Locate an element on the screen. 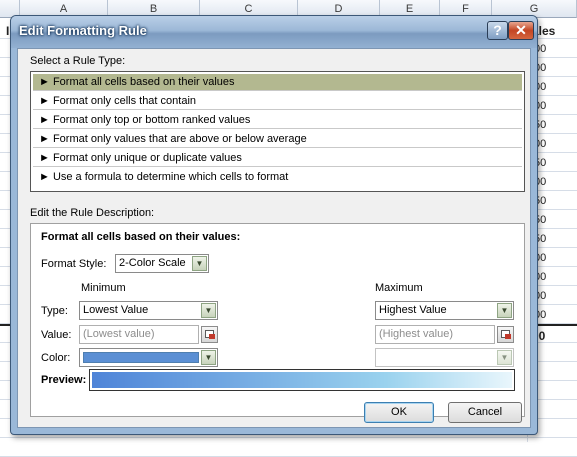 This screenshot has width=577, height=457. minimum-value-input: (Lowest value) is located at coordinates (139, 334).